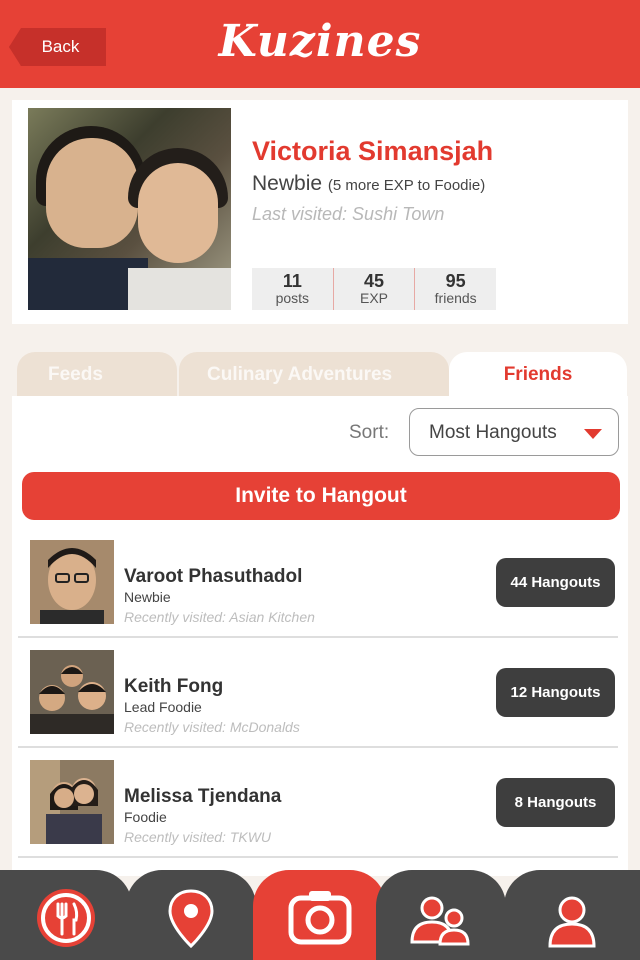 Image resolution: width=640 pixels, height=960 pixels. Describe the element at coordinates (203, 796) in the screenshot. I see `friend-name: Melissa Tjendana` at that location.